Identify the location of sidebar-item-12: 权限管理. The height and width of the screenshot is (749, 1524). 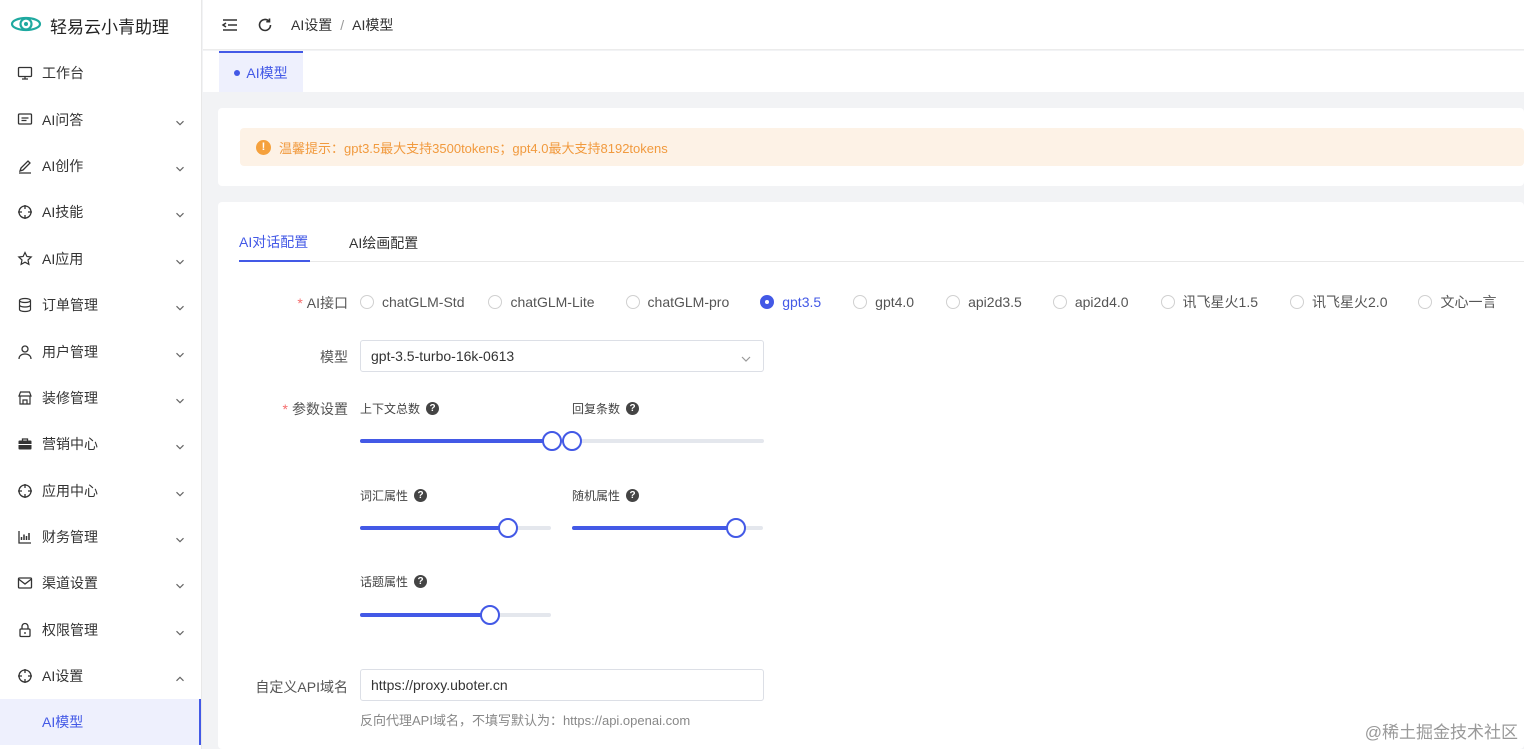
(100, 630).